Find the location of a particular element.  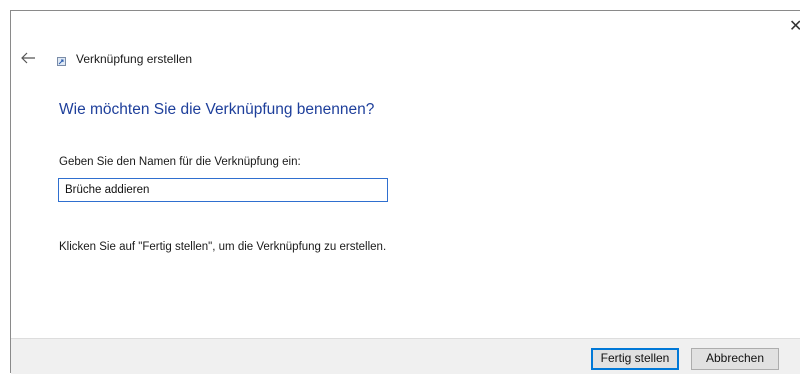

finish-button: Fertig stellen is located at coordinates (635, 359).